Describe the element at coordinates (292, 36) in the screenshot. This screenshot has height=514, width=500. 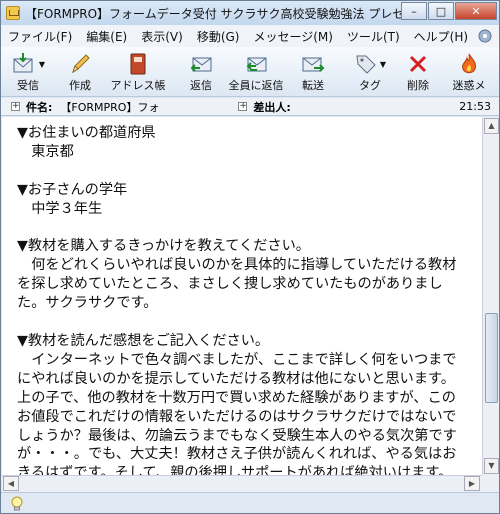
I see `menu-message: メッセージ(M)` at that location.